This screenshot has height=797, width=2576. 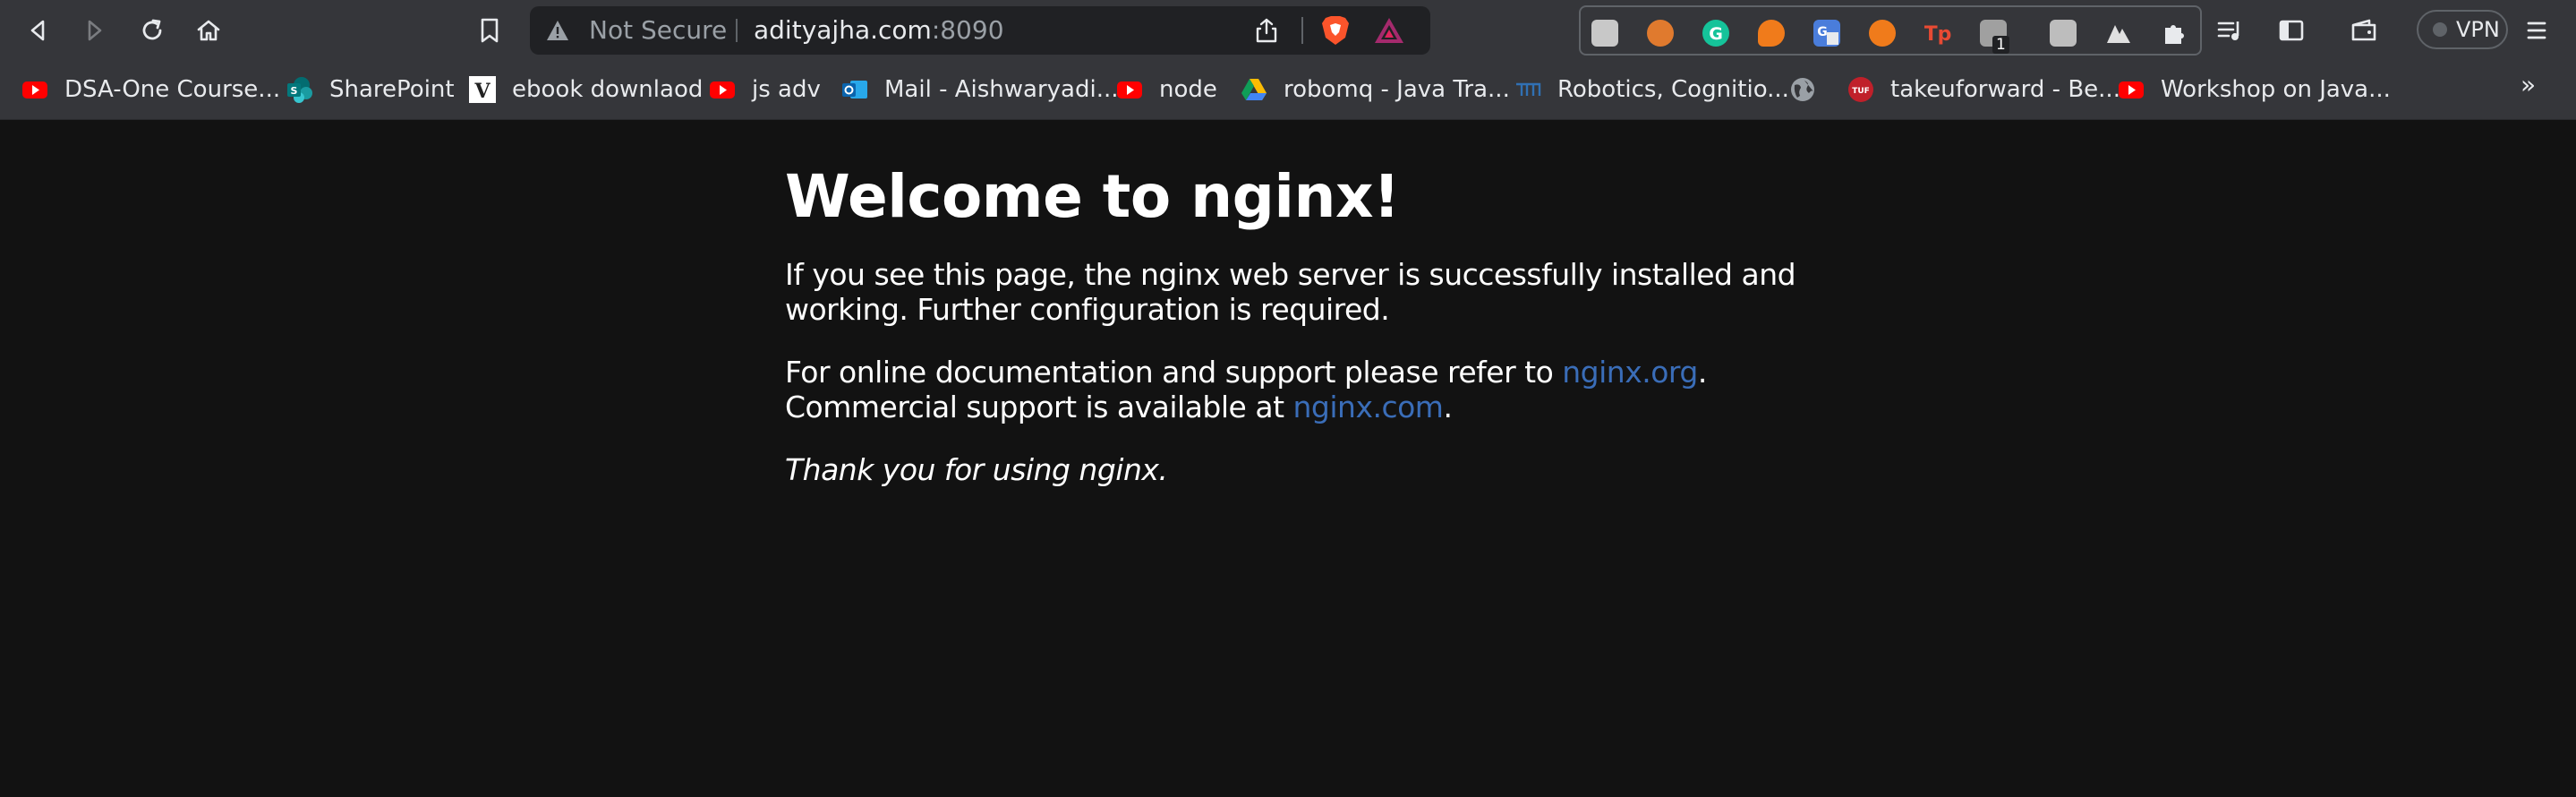 What do you see at coordinates (1604, 33) in the screenshot?
I see `extension-1-icon` at bounding box center [1604, 33].